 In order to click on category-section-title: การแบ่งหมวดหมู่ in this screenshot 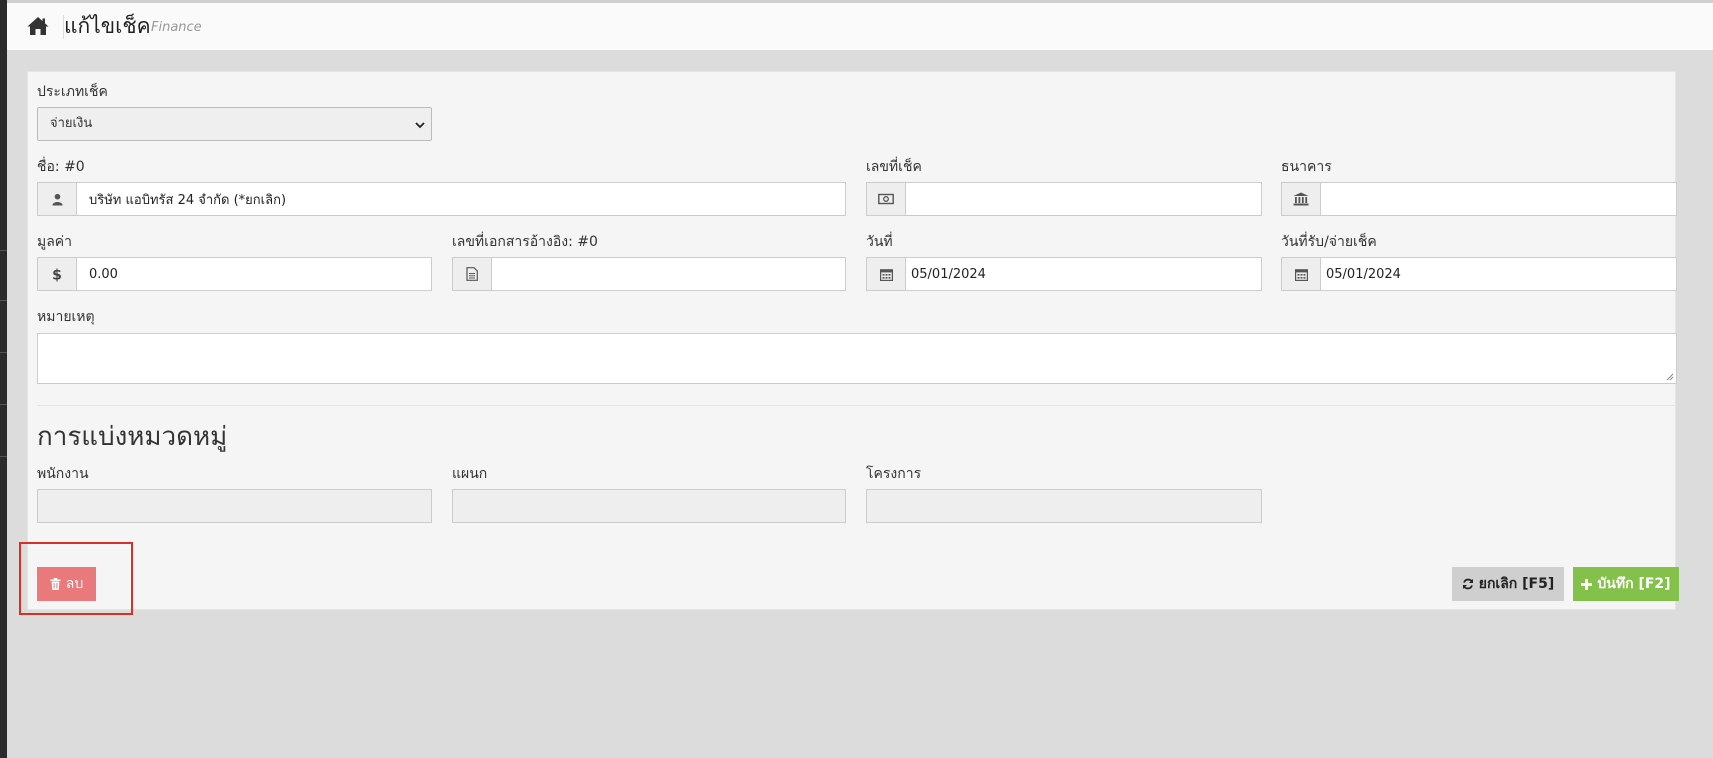, I will do `click(132, 437)`.